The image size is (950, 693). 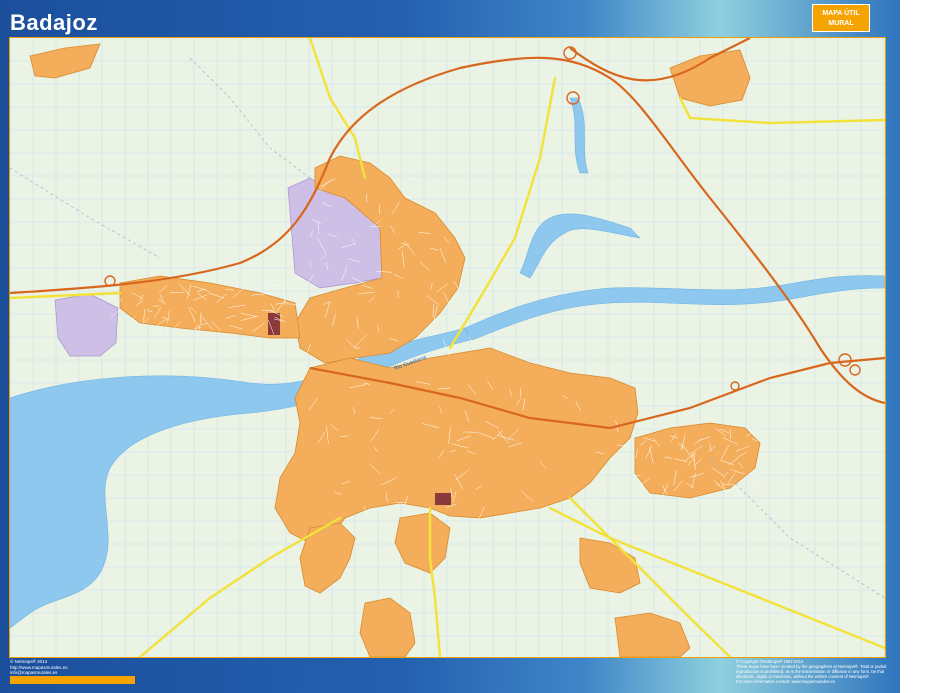 I want to click on footer-email-link: info@mapasmurales.es, so click(x=150, y=673).